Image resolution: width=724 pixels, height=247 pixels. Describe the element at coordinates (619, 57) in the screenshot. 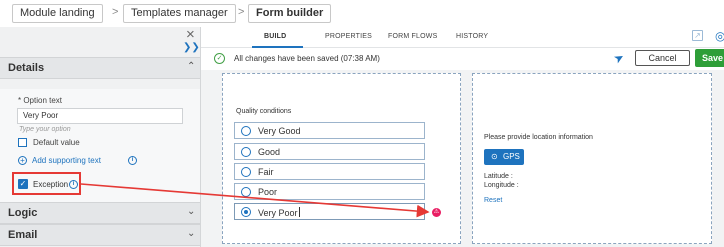

I see `navigation-arrow-icon: ➤` at that location.